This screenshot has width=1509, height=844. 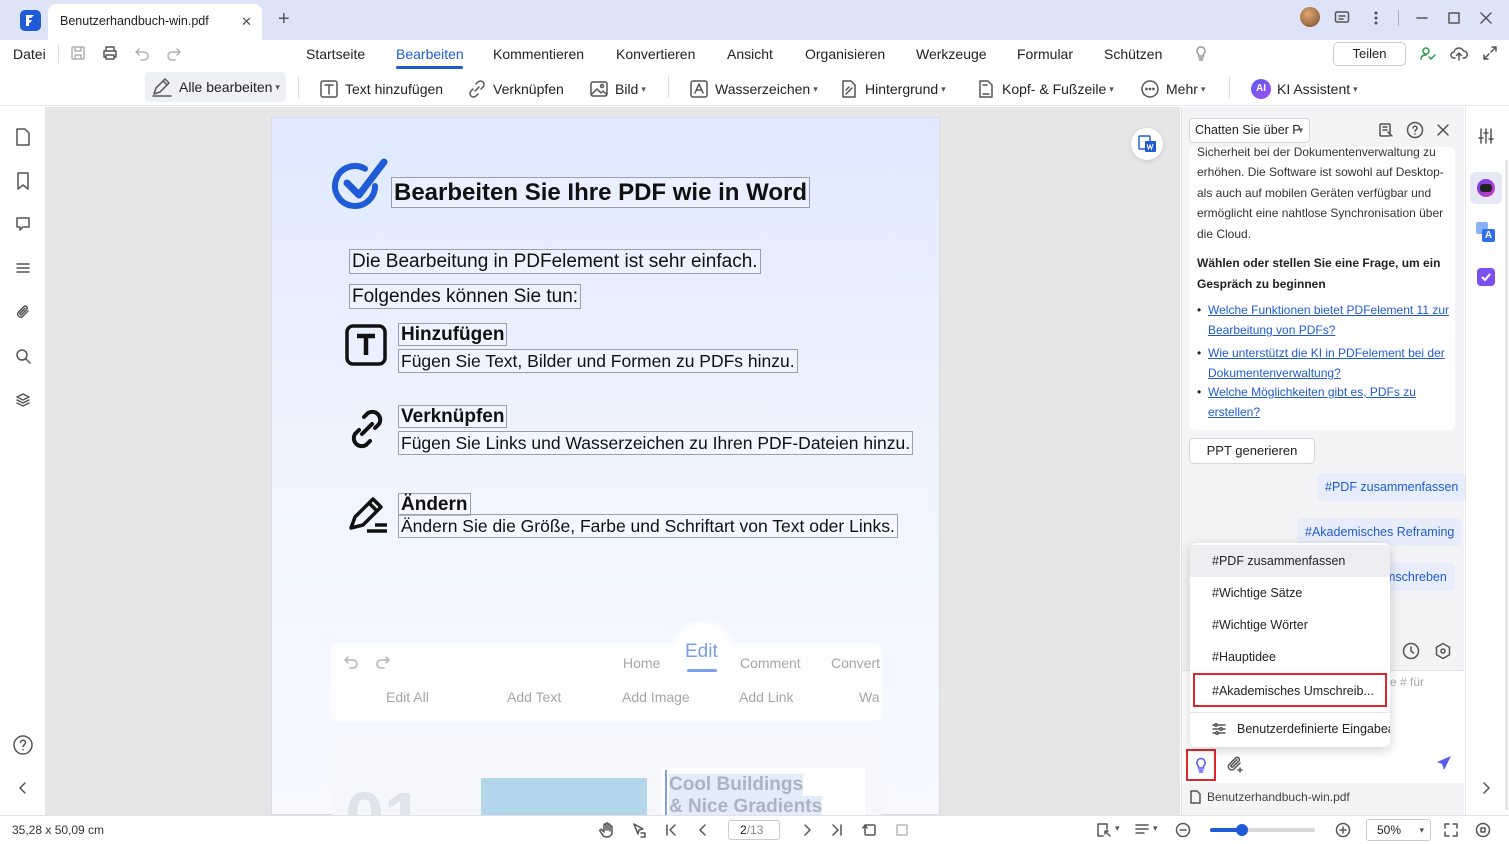 I want to click on translate-word-button, so click(x=1147, y=144).